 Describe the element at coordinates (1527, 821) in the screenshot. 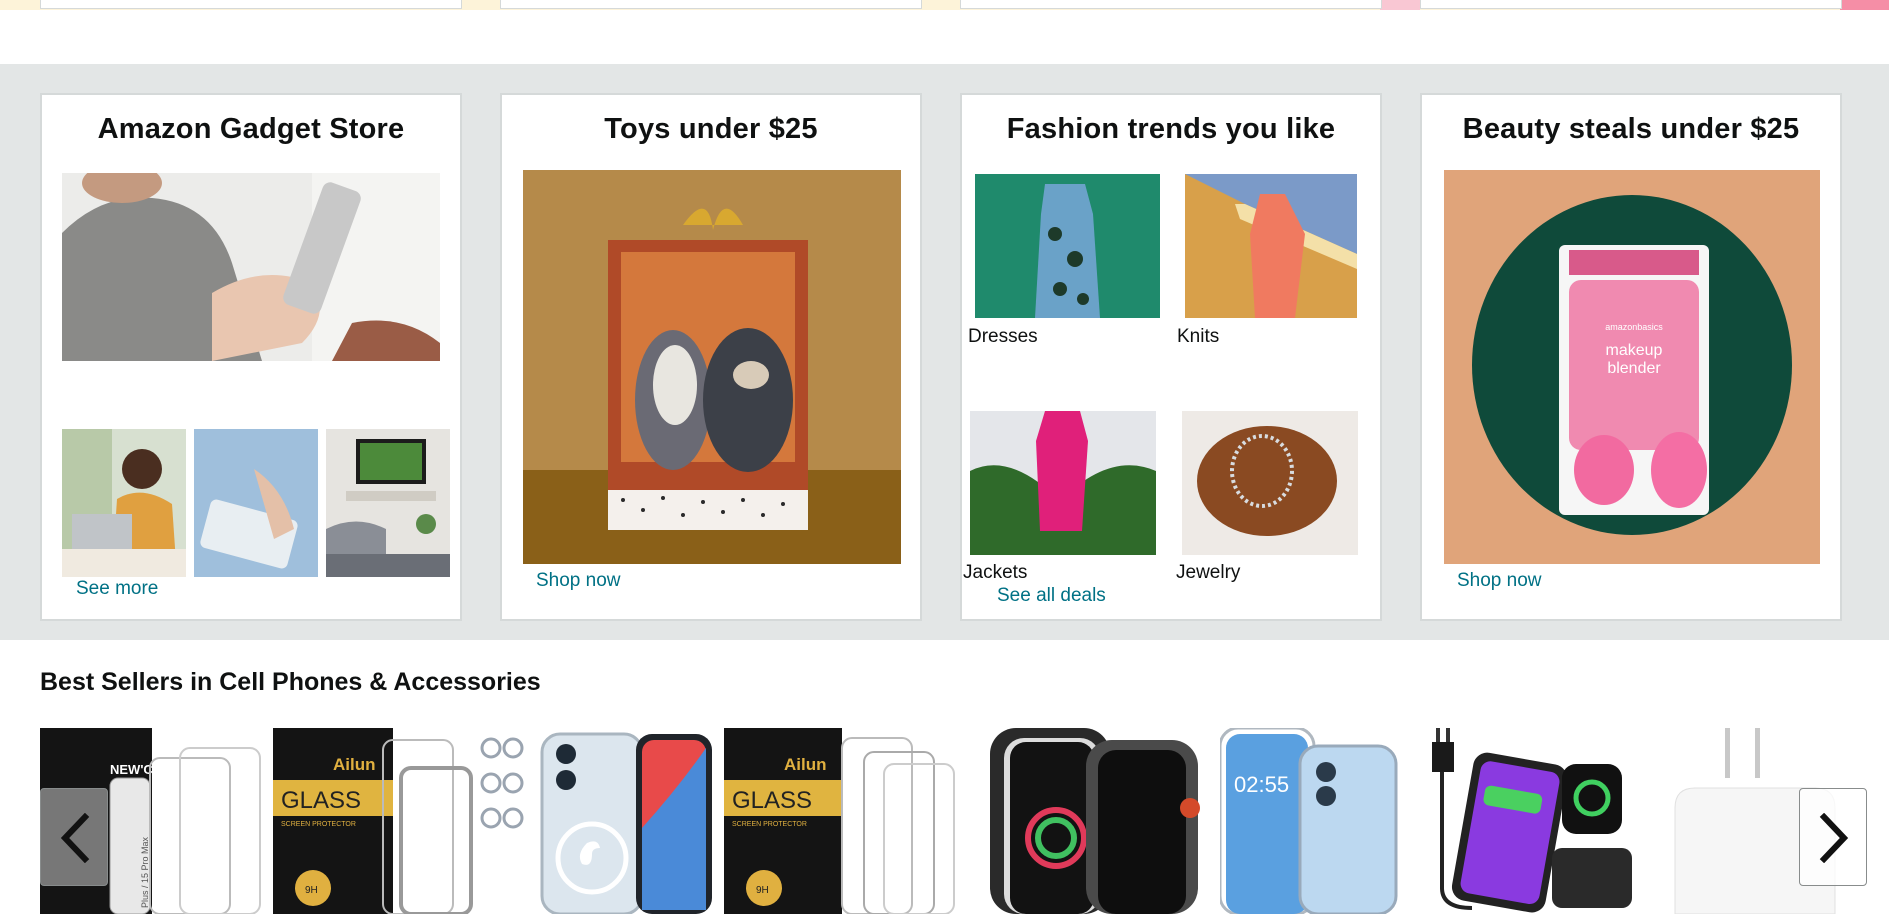

I see `product-wireless-charging-stand` at that location.